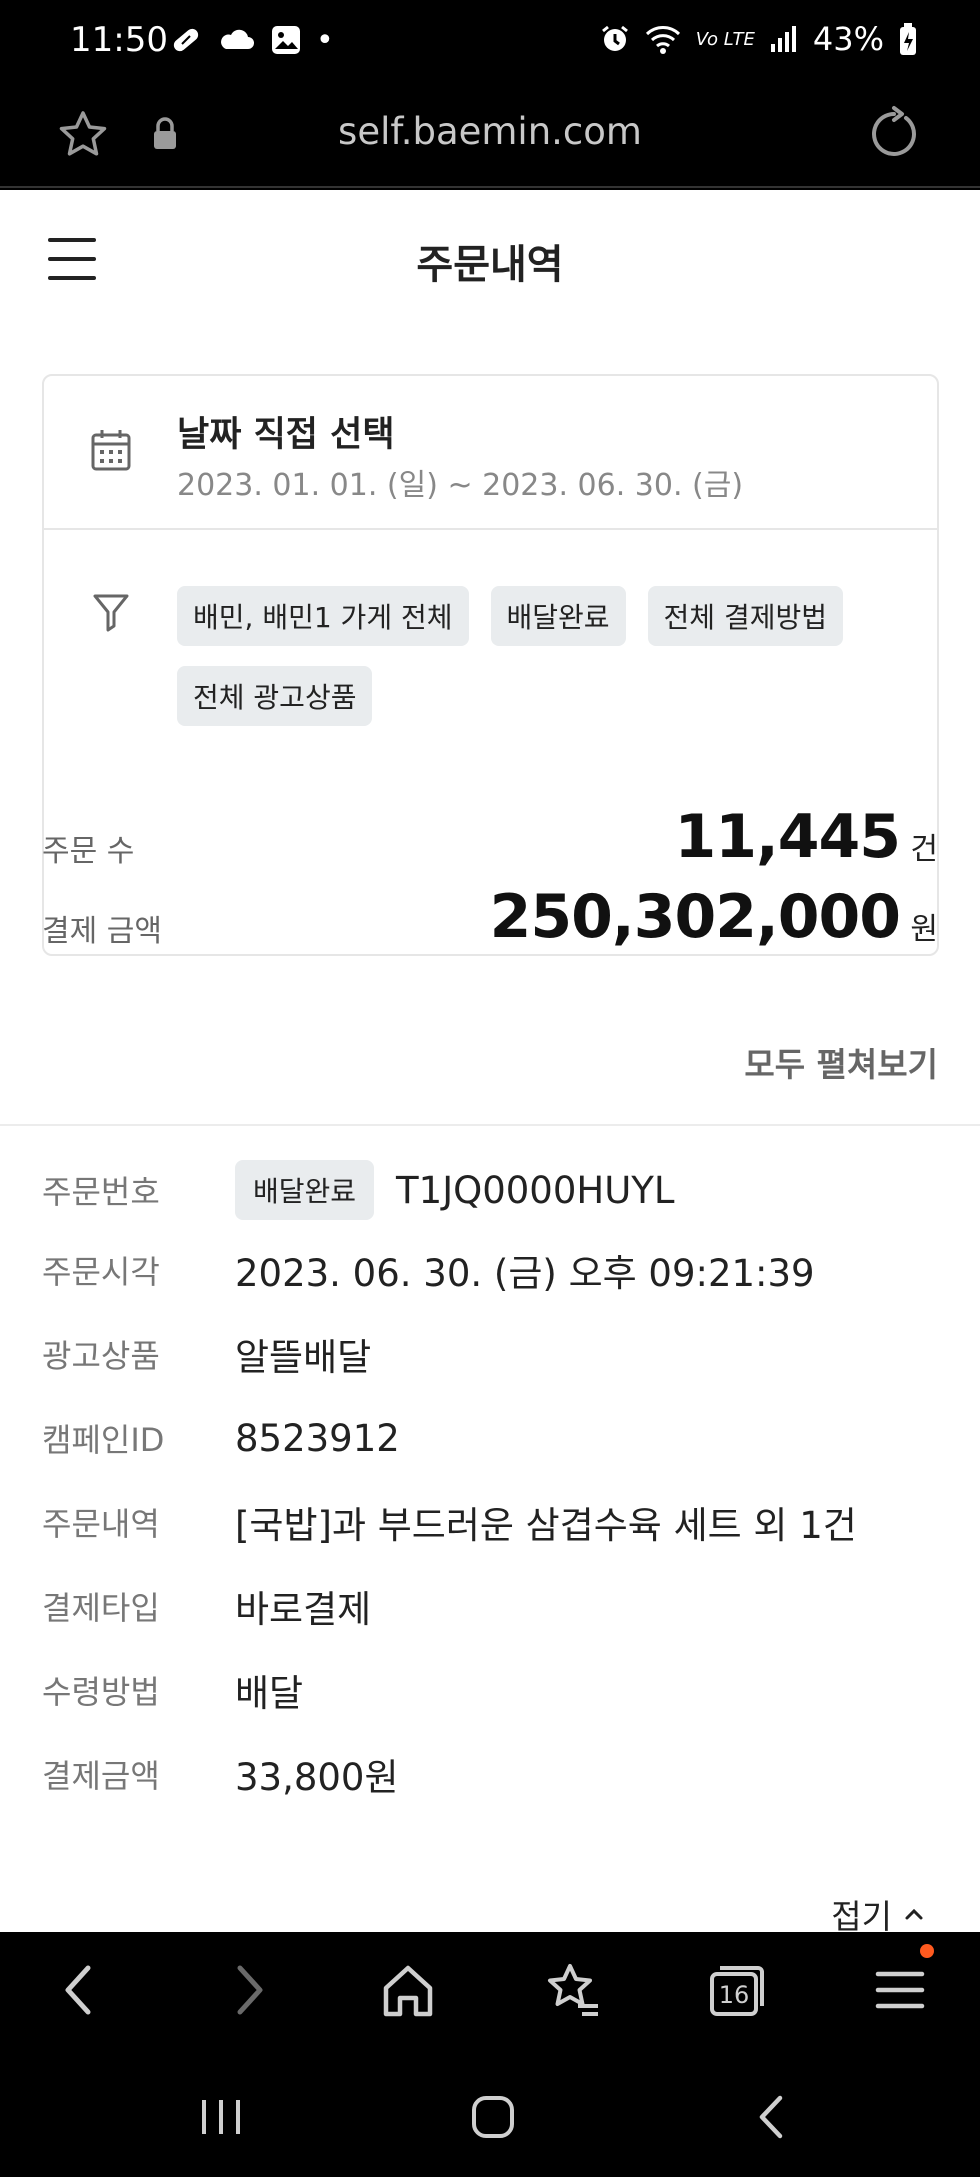  What do you see at coordinates (490, 1125) in the screenshot?
I see `section-divider` at bounding box center [490, 1125].